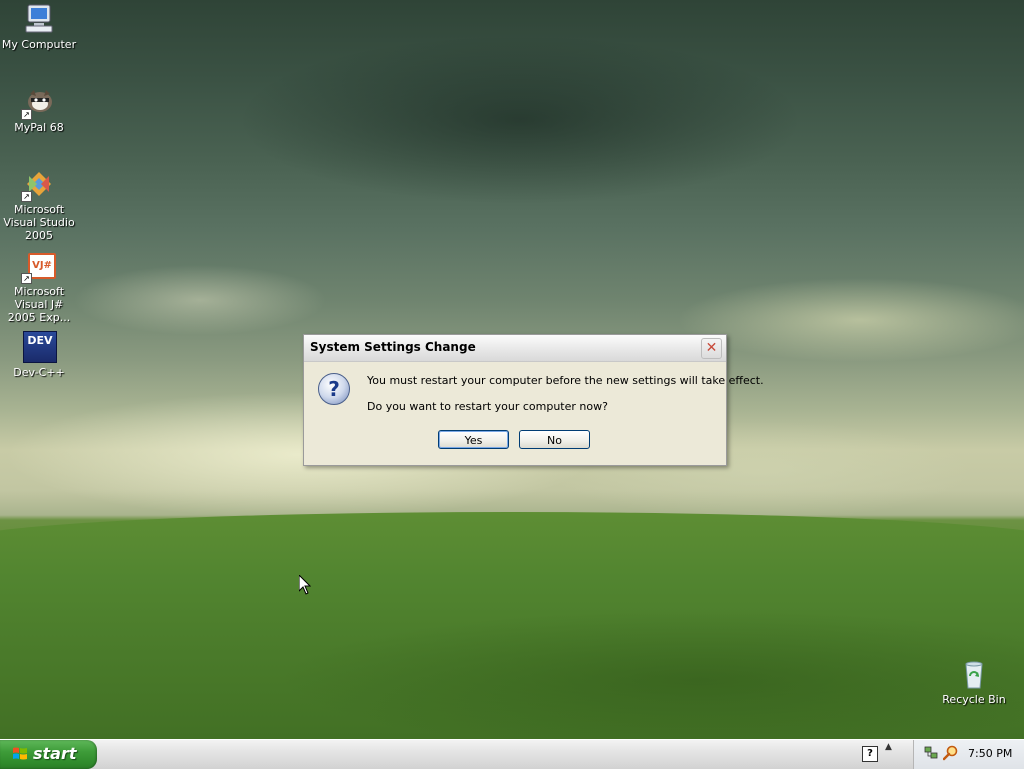  Describe the element at coordinates (931, 753) in the screenshot. I see `network-icon` at that location.